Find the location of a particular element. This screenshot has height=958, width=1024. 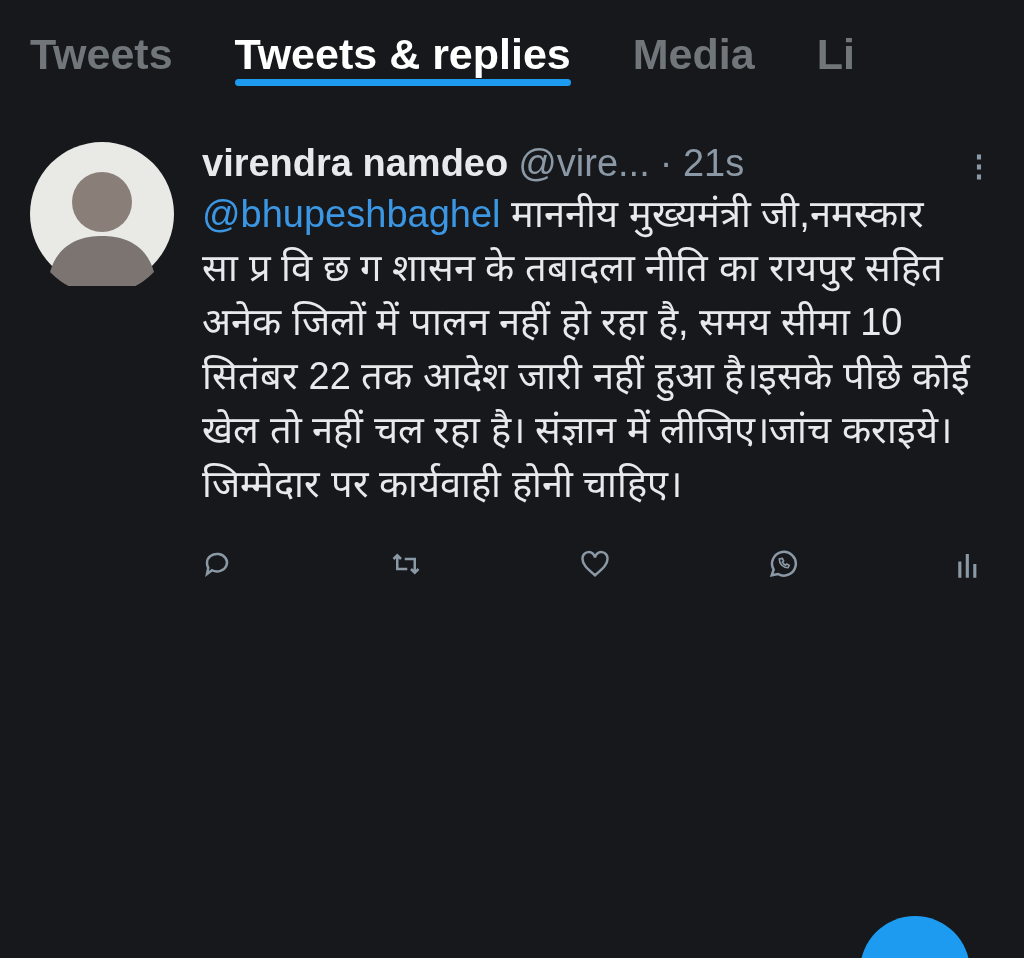

tab: Media is located at coordinates (693, 42).